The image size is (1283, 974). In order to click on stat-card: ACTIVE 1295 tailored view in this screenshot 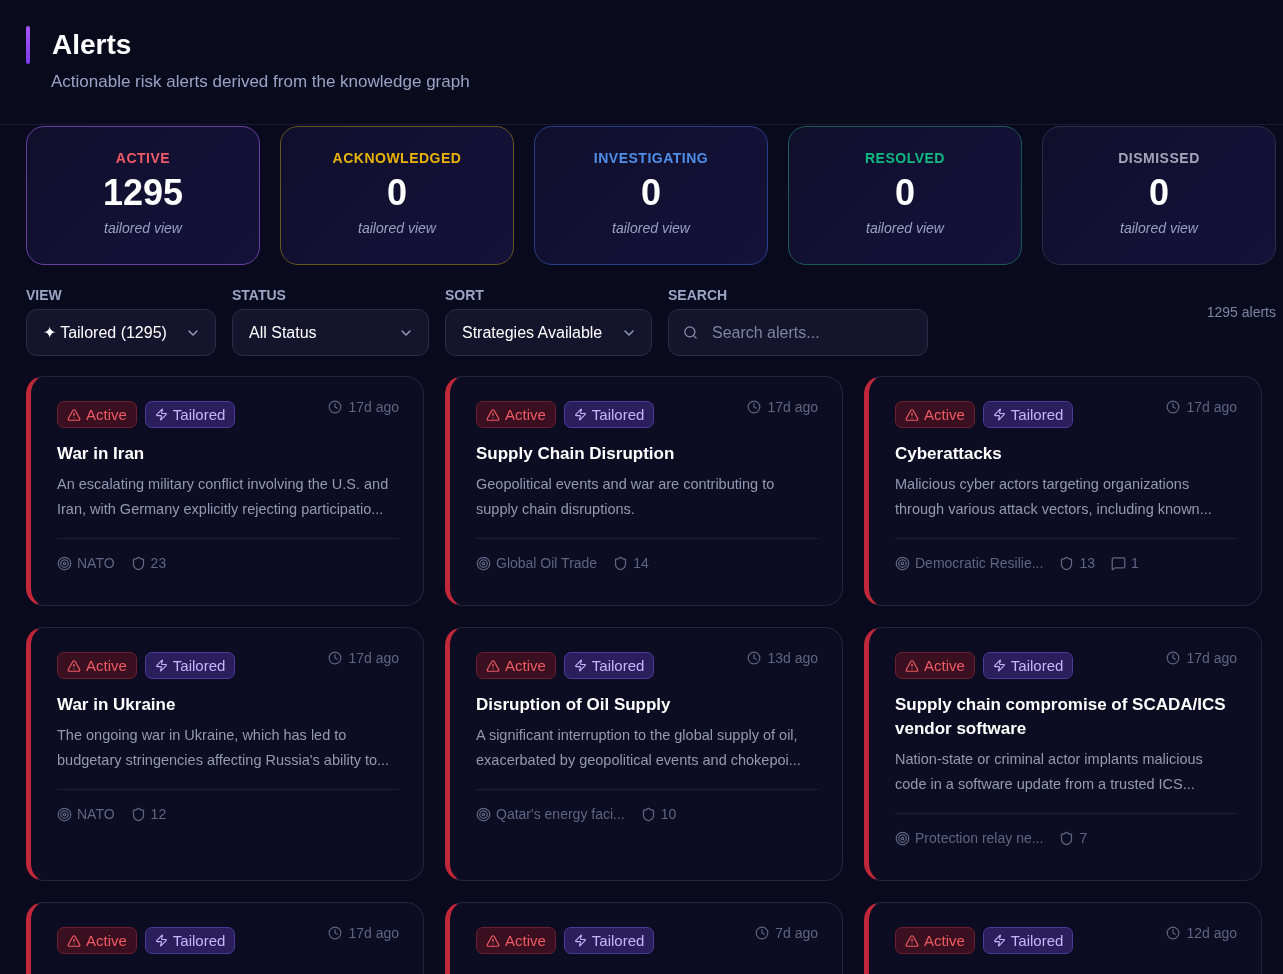, I will do `click(143, 195)`.